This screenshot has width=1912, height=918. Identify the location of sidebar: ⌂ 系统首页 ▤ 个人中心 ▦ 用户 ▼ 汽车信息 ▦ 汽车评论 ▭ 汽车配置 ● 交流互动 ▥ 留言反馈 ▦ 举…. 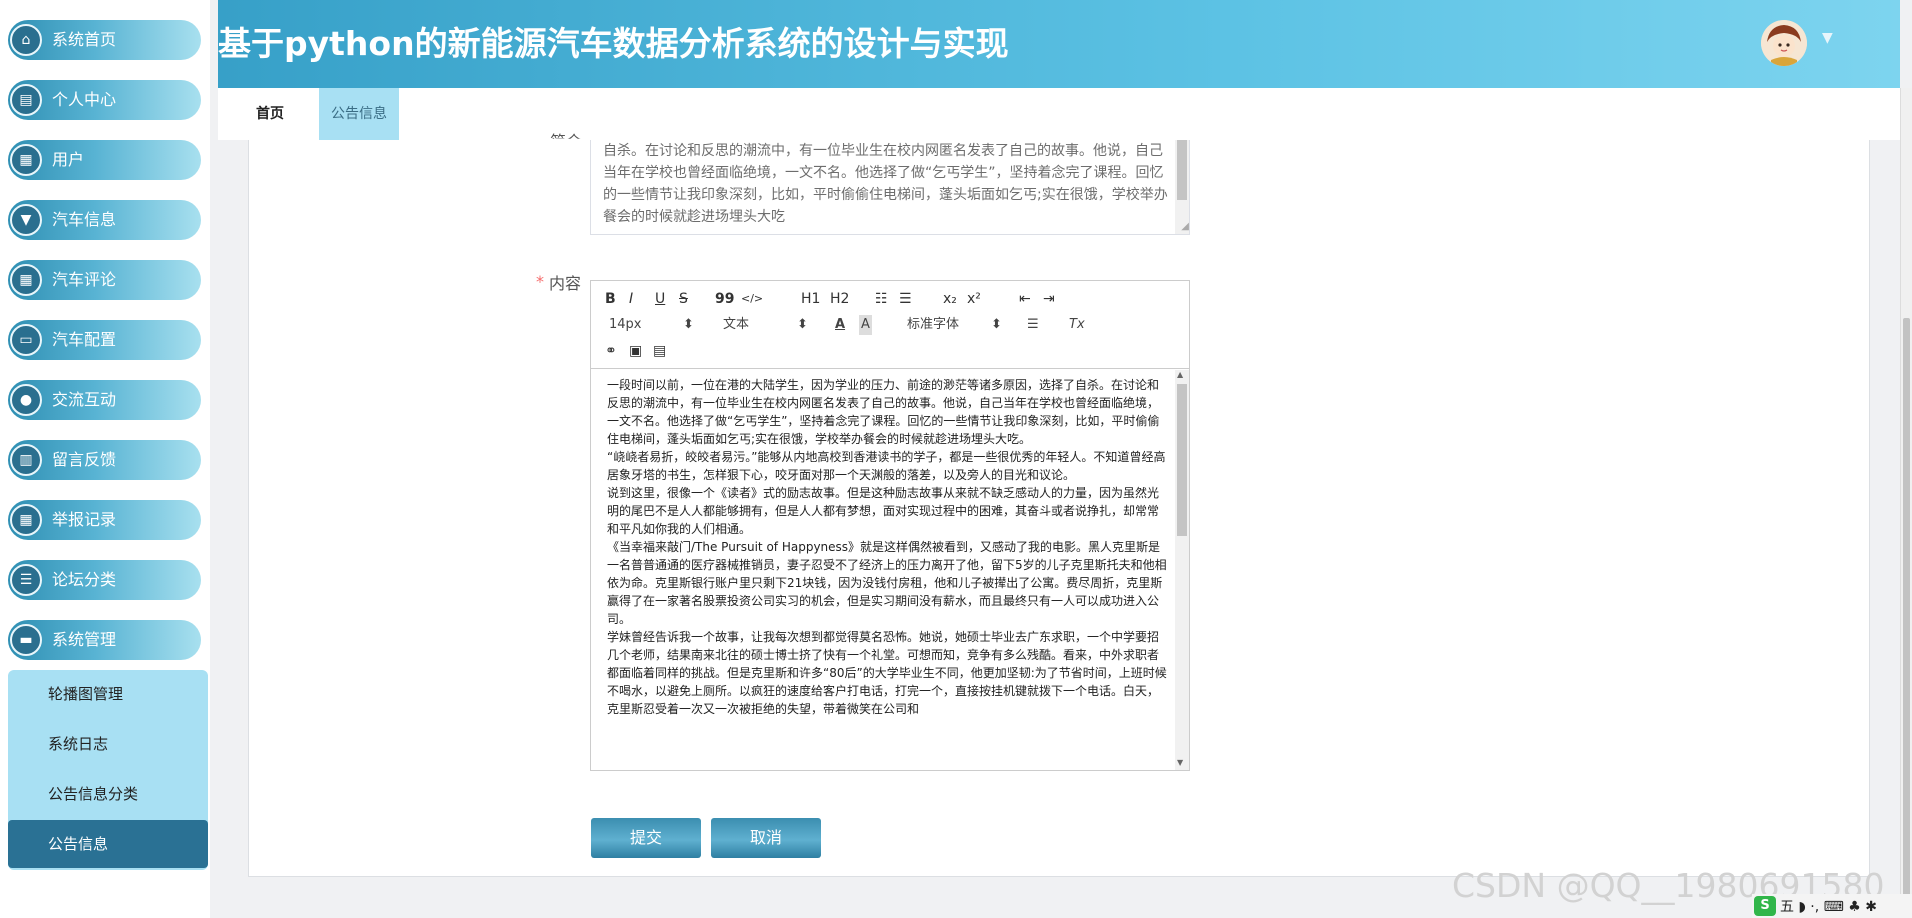
(105, 459).